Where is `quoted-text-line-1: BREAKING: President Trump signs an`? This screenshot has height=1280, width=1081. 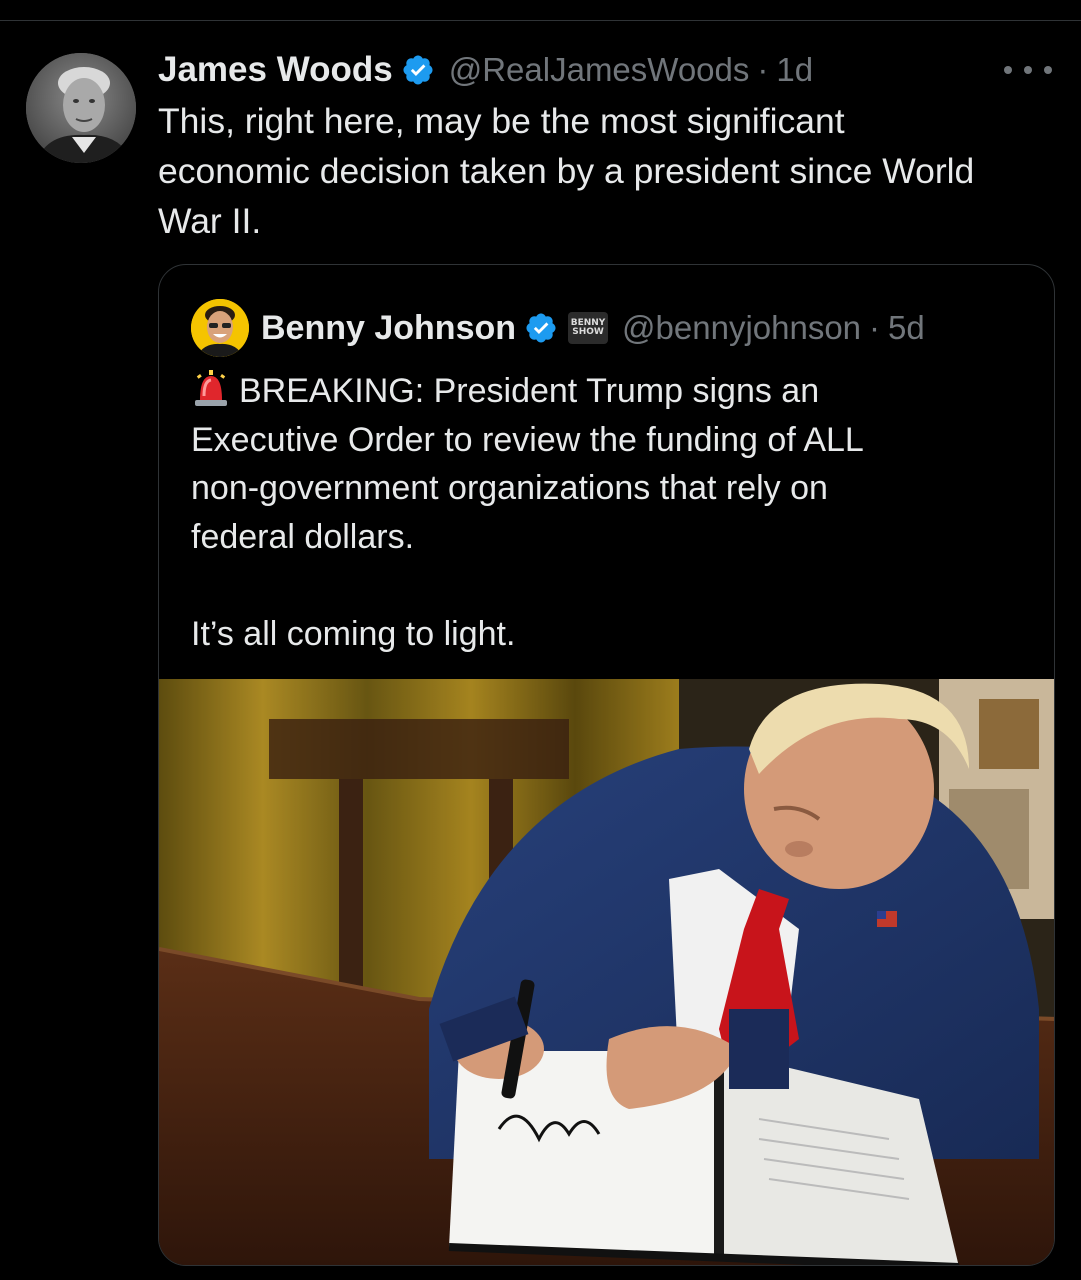 quoted-text-line-1: BREAKING: President Trump signs an is located at coordinates (529, 391).